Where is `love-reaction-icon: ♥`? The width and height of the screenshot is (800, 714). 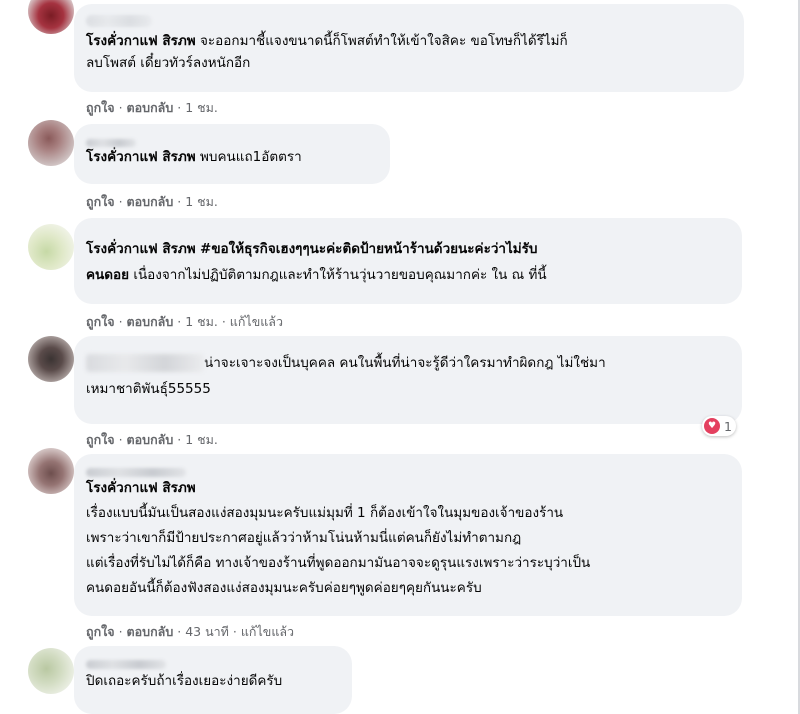
love-reaction-icon: ♥ is located at coordinates (712, 426).